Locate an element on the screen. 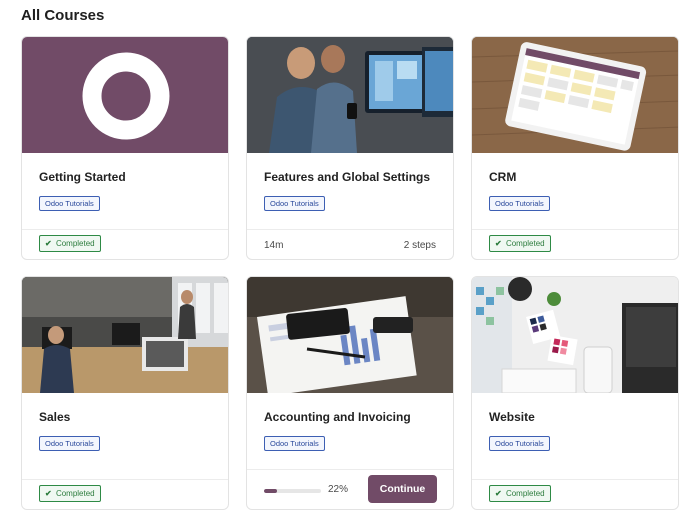  documents-photo-image is located at coordinates (350, 335).